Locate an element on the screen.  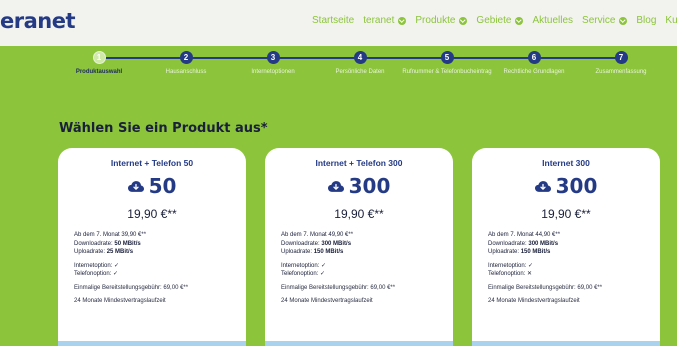
step-number: 1 is located at coordinates (99, 57).